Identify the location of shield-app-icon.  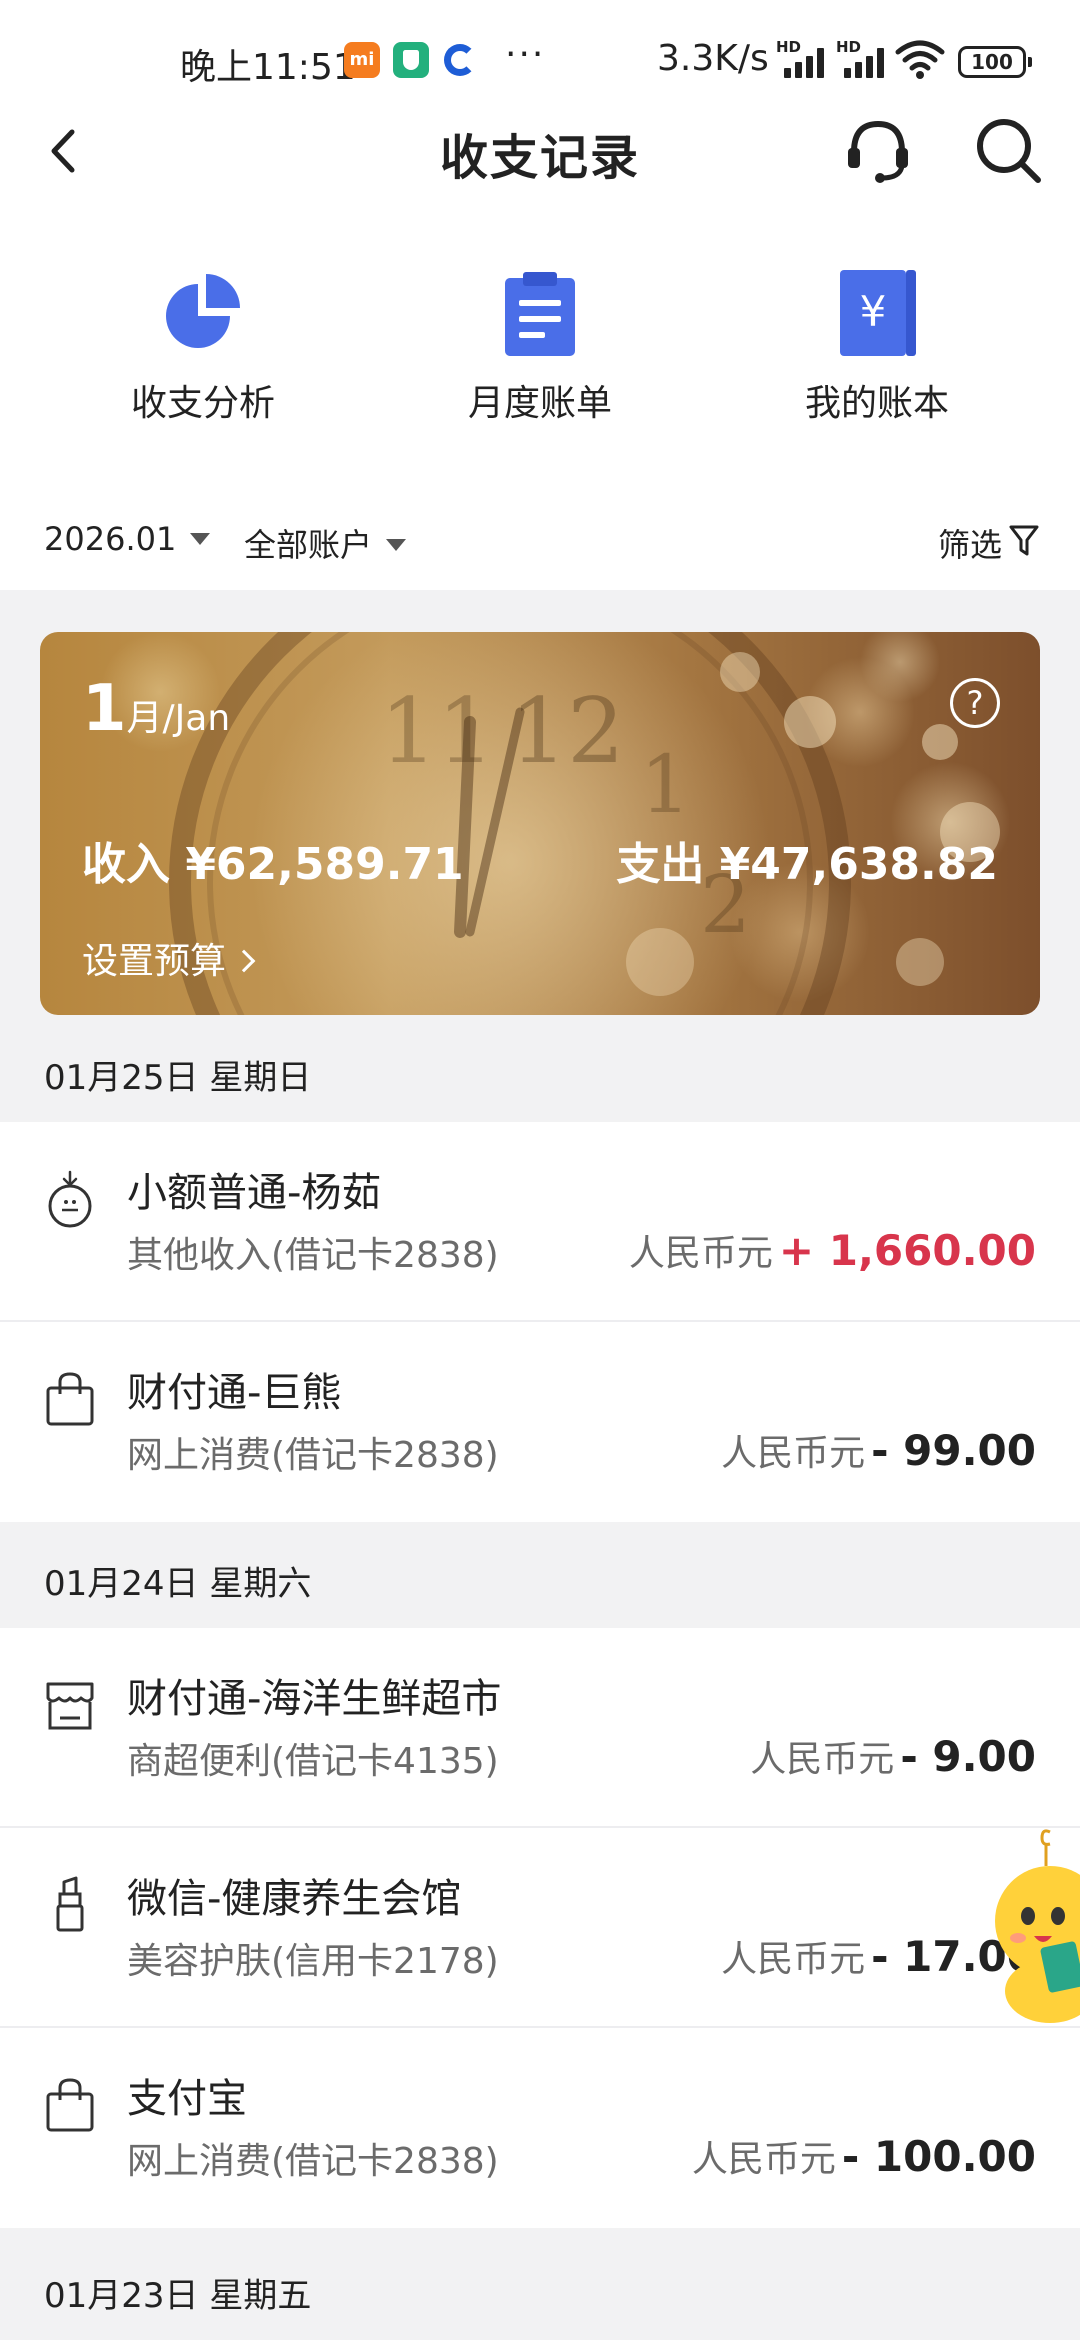
(411, 60).